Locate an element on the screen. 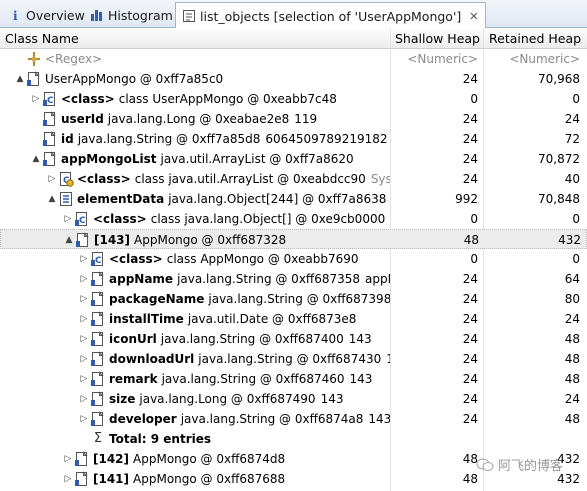 Image resolution: width=587 pixels, height=491 pixels. column-header-retained-heap: Retained Heap is located at coordinates (533, 38).